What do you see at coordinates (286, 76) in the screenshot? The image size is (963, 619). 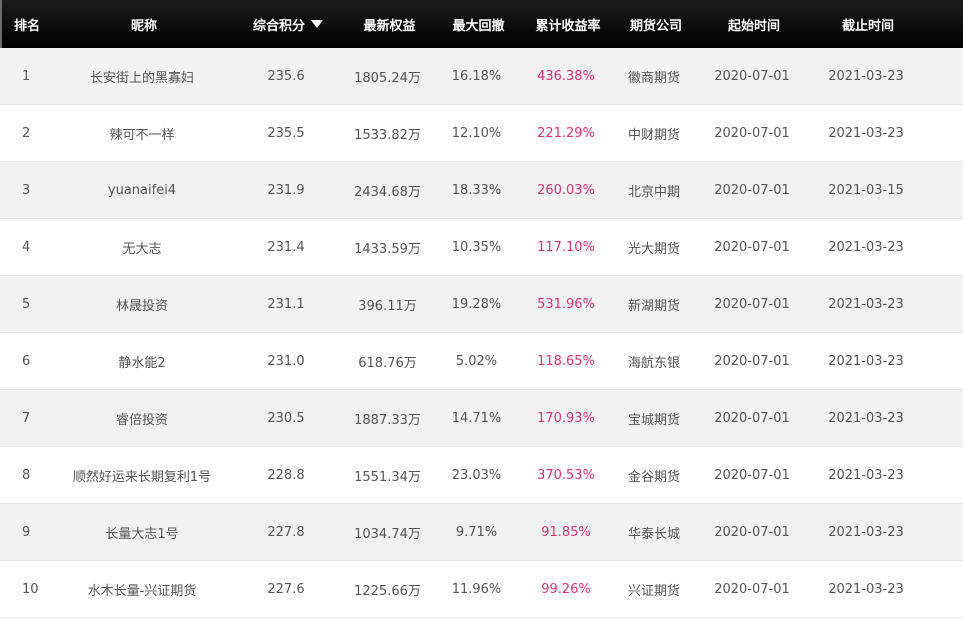 I see `score-cell: 235.6` at bounding box center [286, 76].